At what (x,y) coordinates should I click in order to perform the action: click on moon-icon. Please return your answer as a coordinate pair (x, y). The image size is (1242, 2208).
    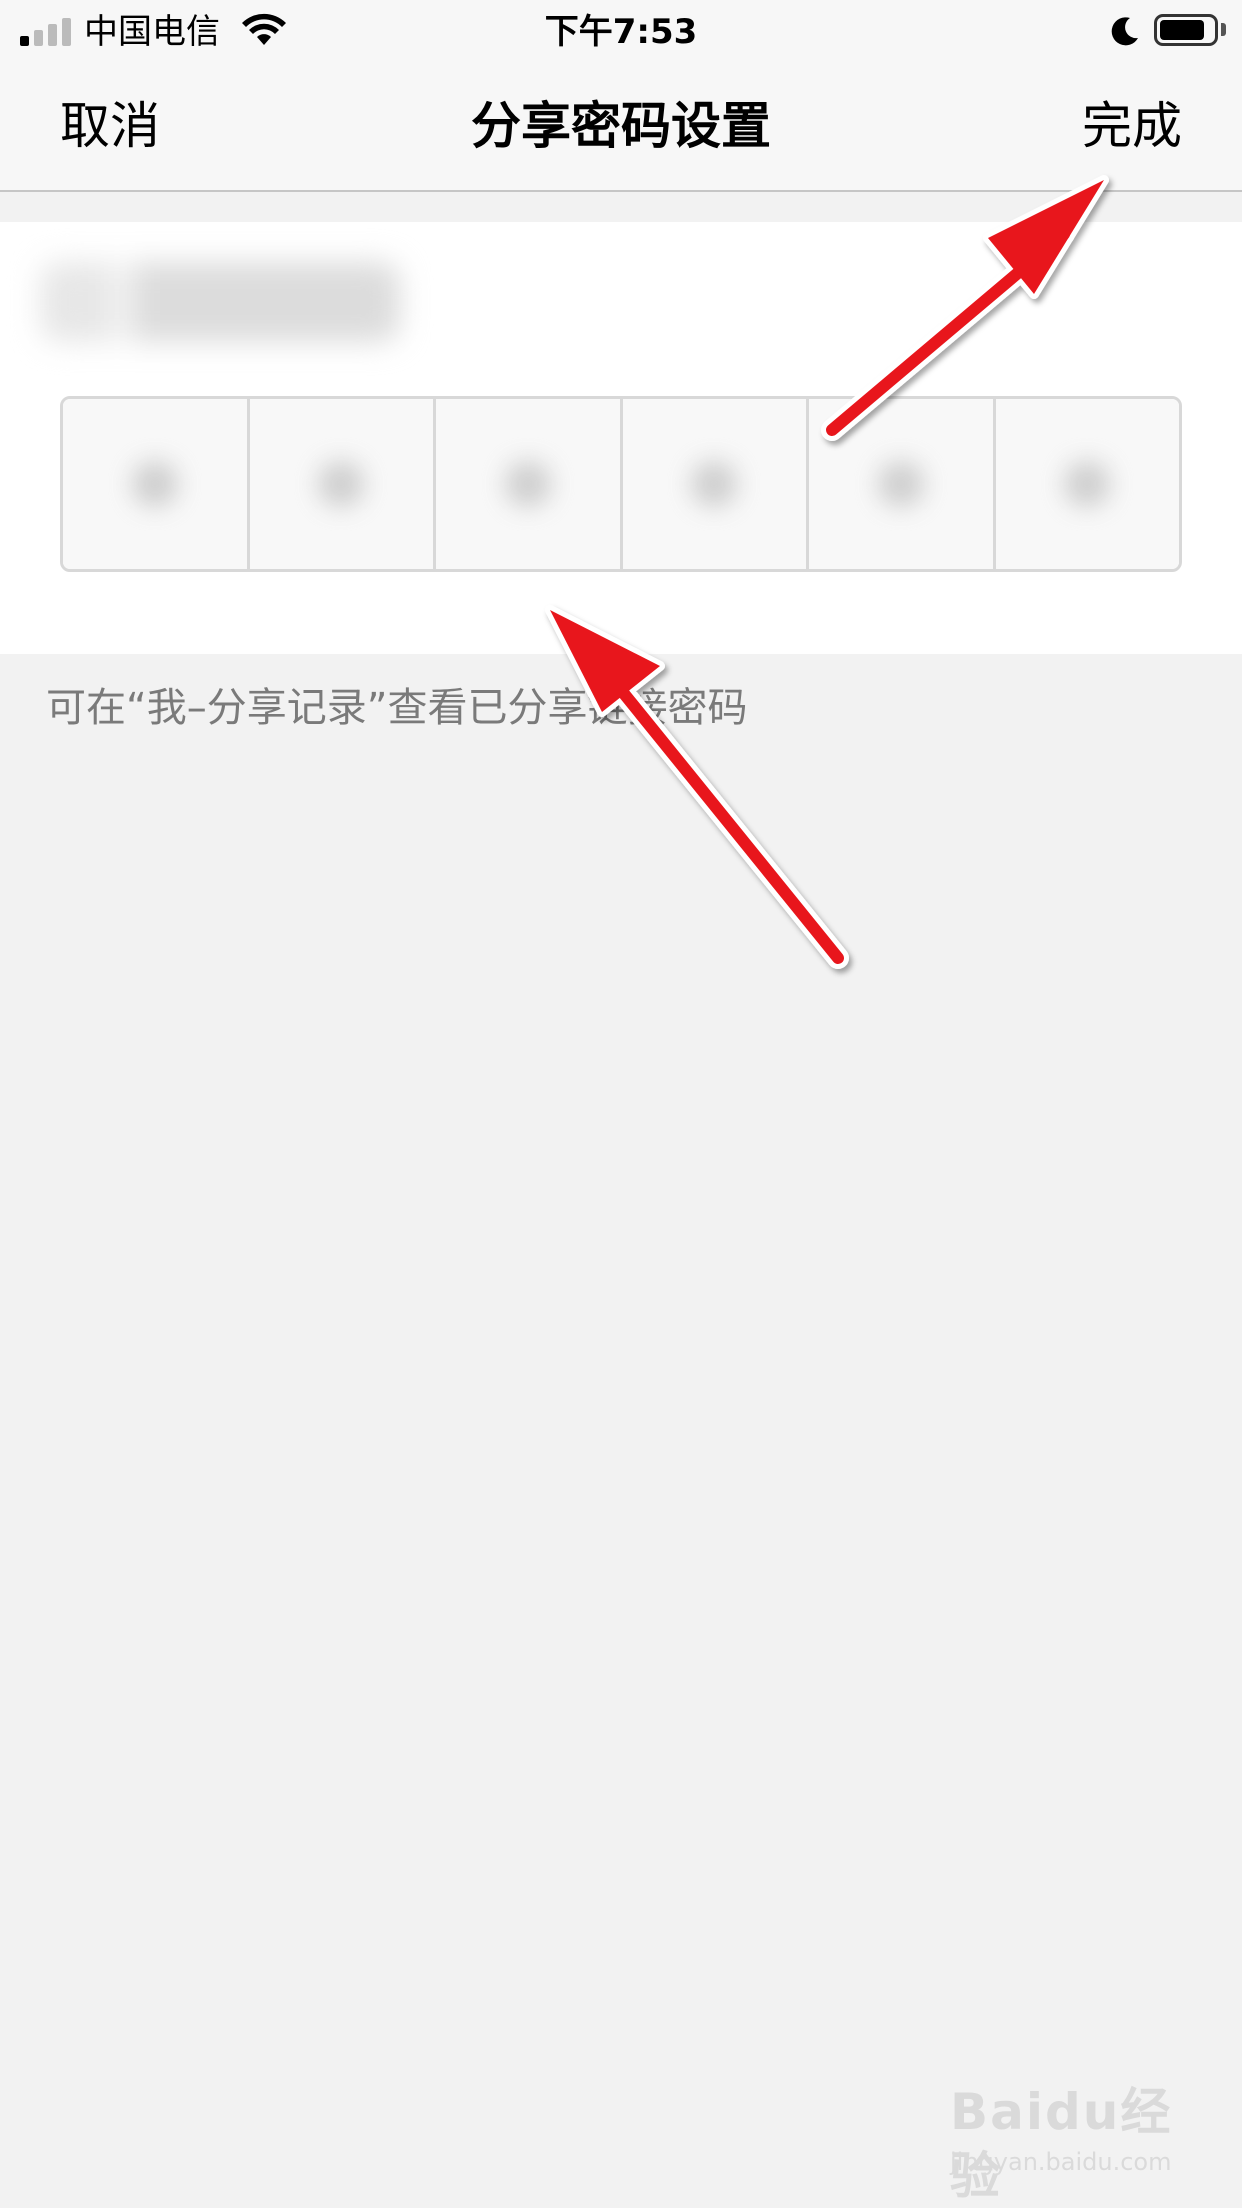
    Looking at the image, I should click on (1124, 31).